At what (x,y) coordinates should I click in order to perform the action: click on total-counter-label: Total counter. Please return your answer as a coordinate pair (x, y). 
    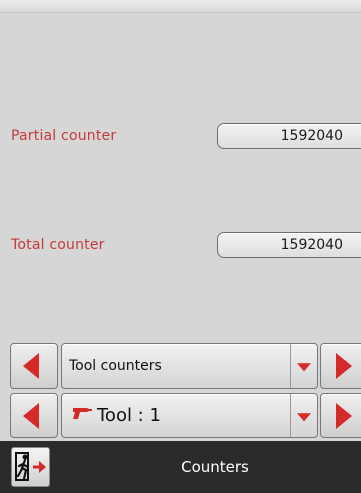
    Looking at the image, I should click on (58, 245).